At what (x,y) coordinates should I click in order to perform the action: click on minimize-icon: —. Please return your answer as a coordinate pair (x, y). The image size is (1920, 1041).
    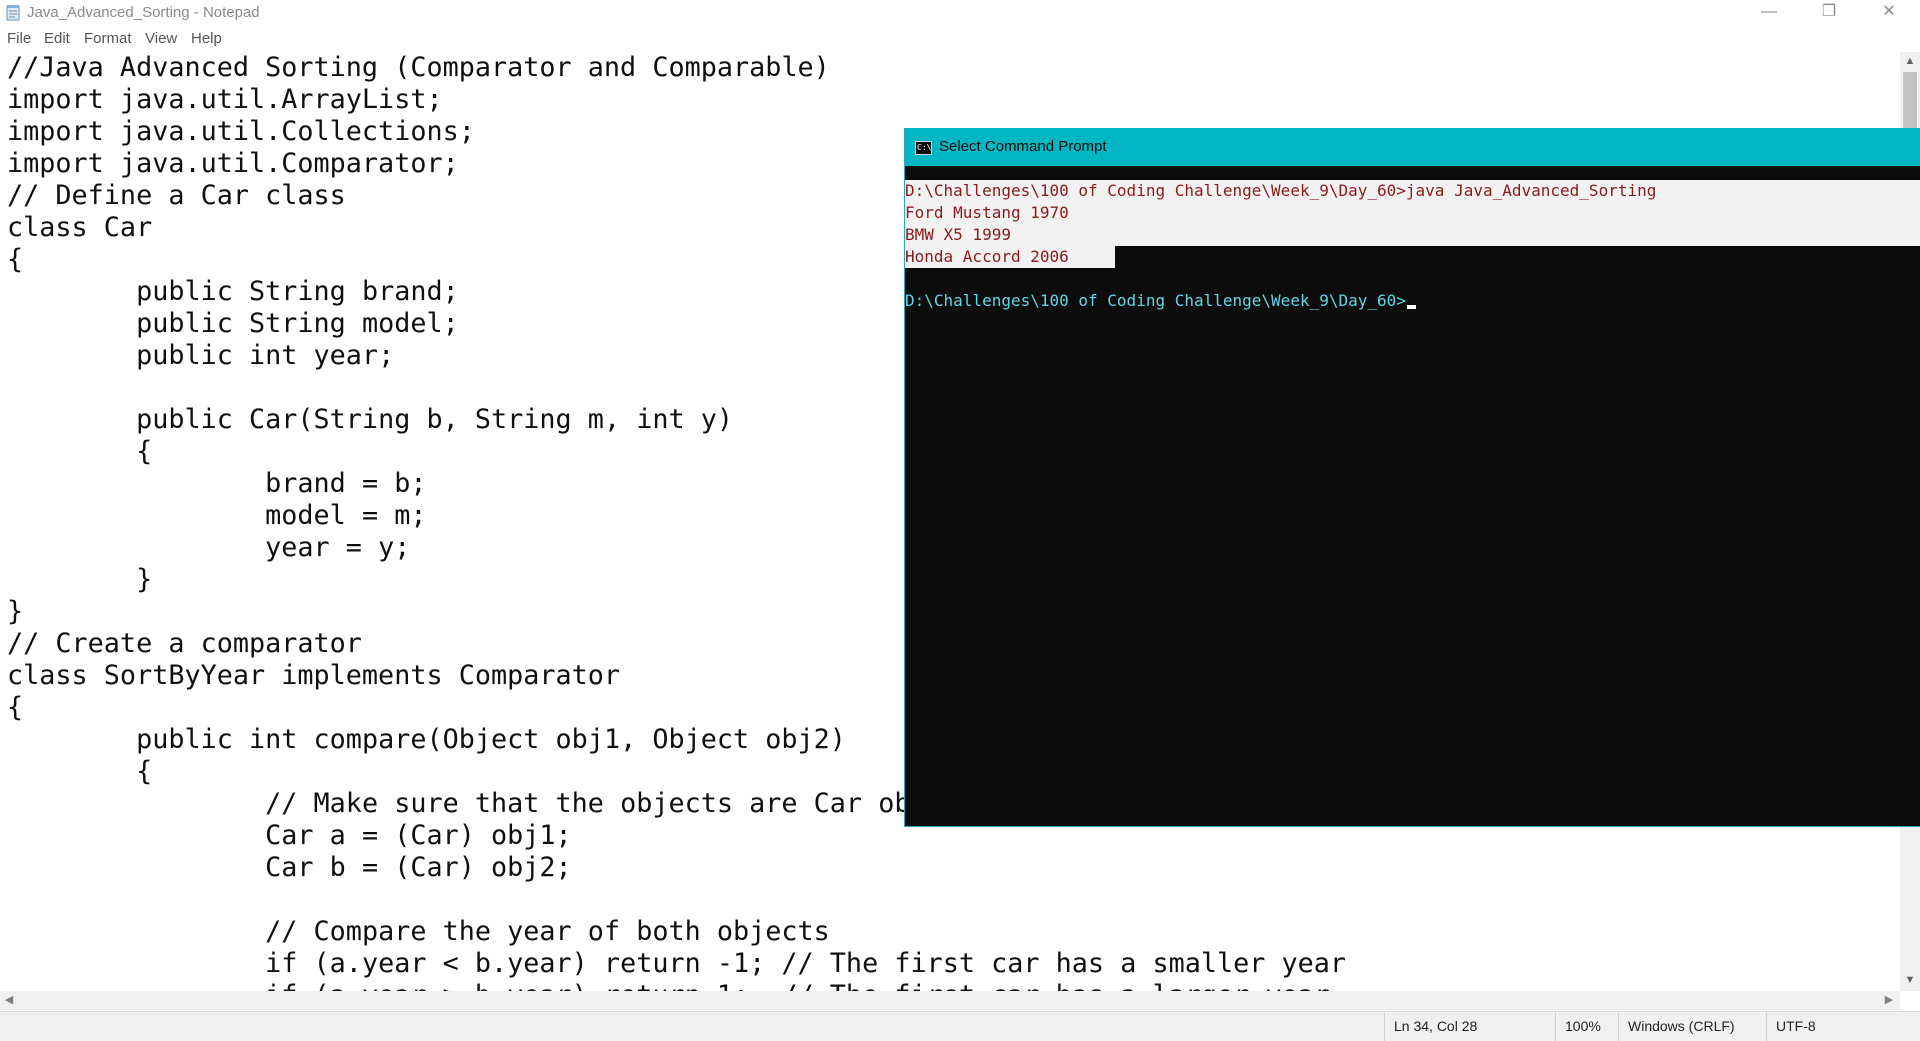
    Looking at the image, I should click on (1769, 11).